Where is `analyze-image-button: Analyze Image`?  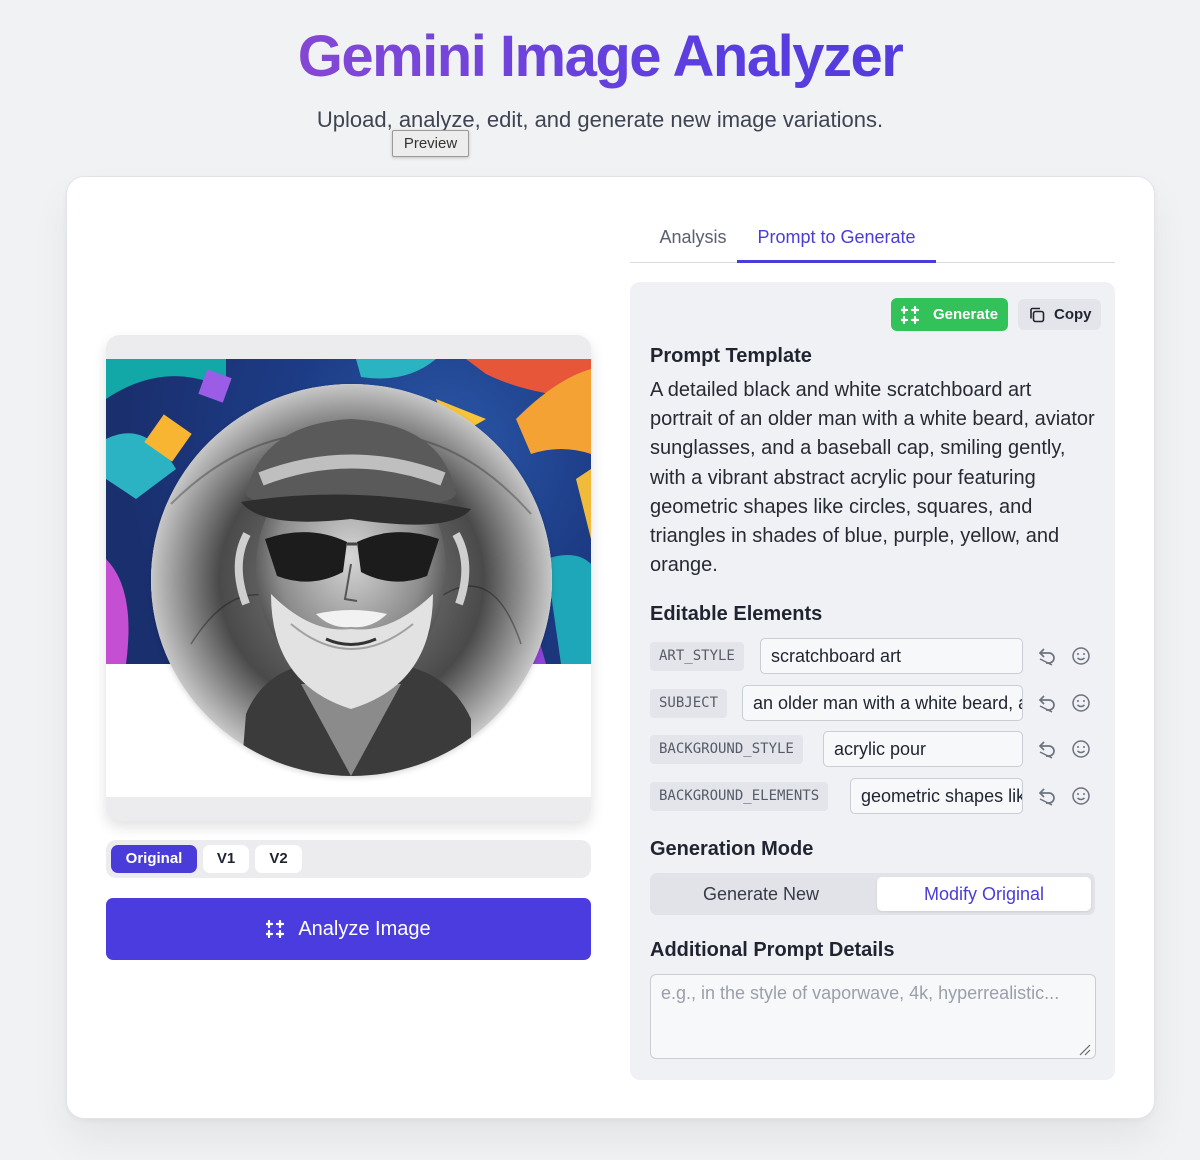
analyze-image-button: Analyze Image is located at coordinates (348, 929).